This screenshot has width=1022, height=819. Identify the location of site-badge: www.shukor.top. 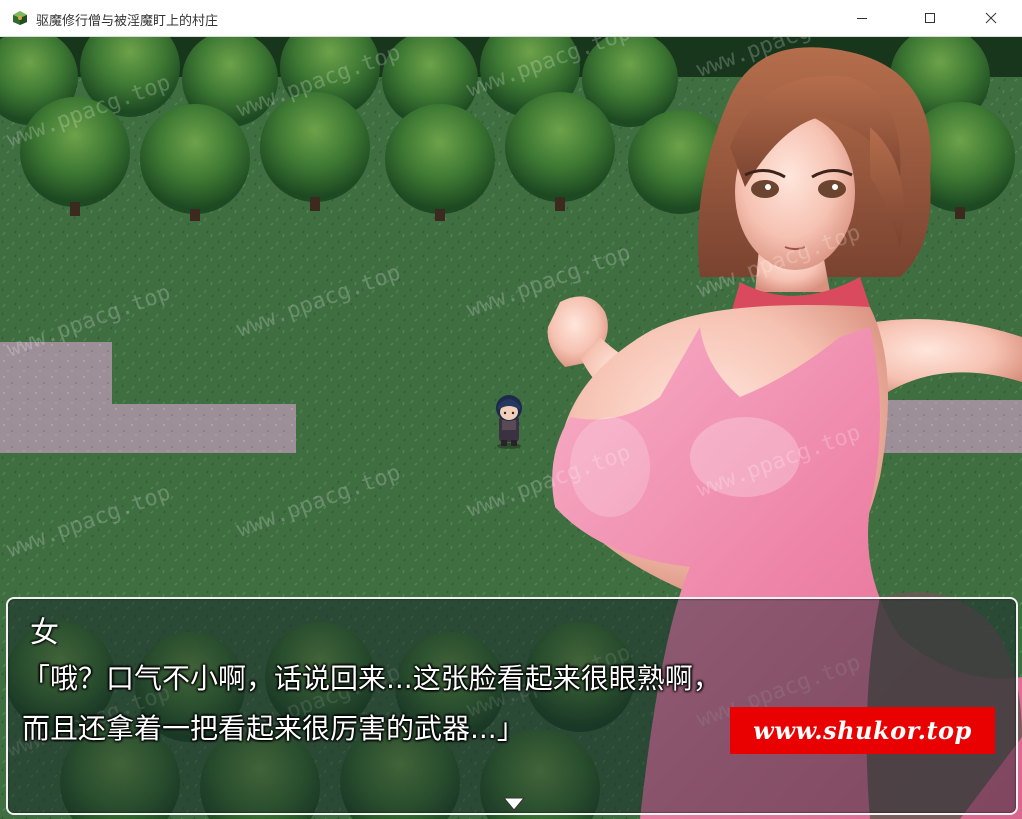
(862, 730).